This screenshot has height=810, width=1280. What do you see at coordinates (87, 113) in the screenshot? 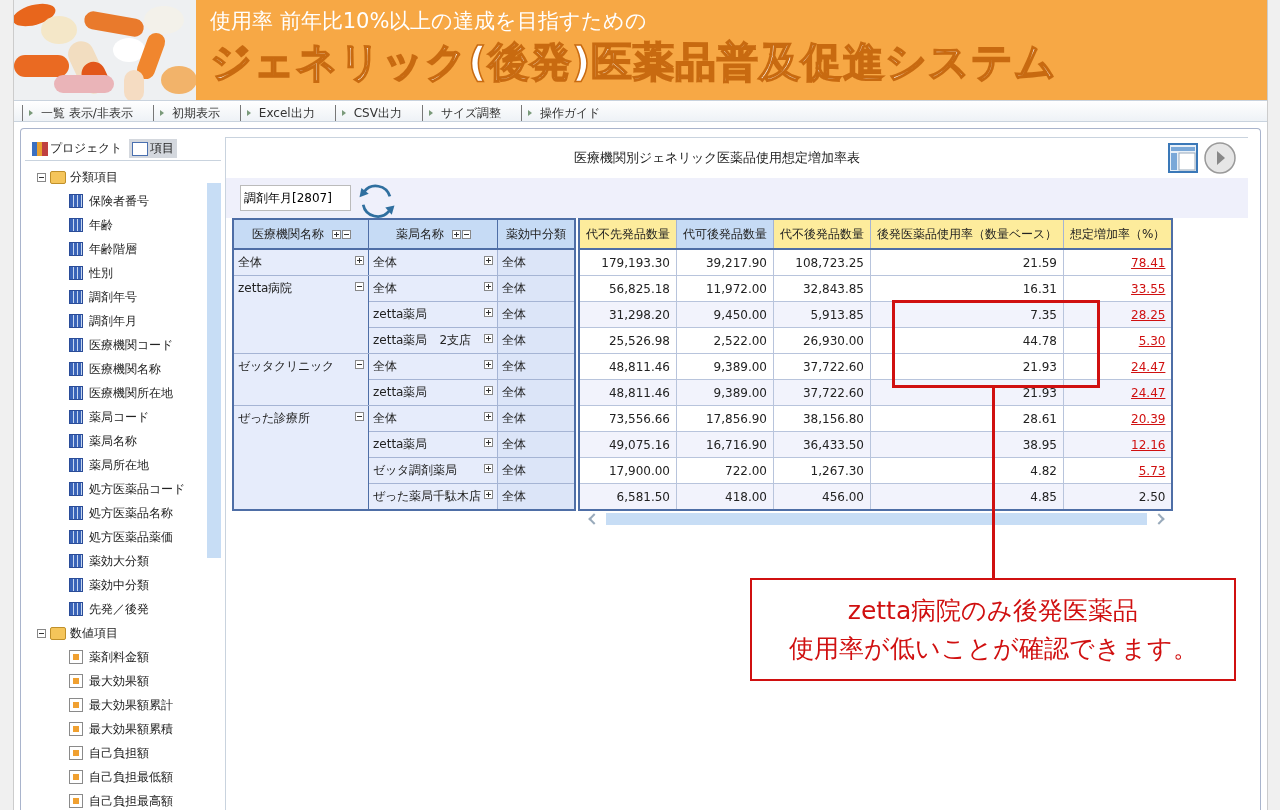
I see `toolbar-button: 一覧 表示/非表示` at bounding box center [87, 113].